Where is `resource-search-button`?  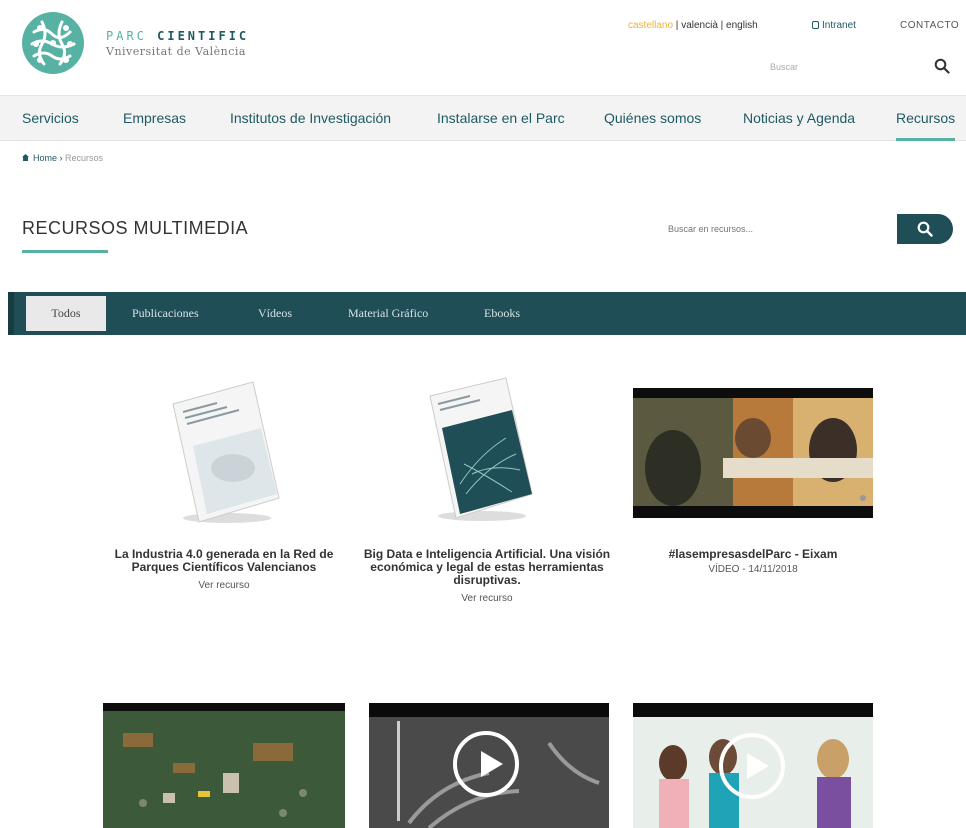 resource-search-button is located at coordinates (925, 229).